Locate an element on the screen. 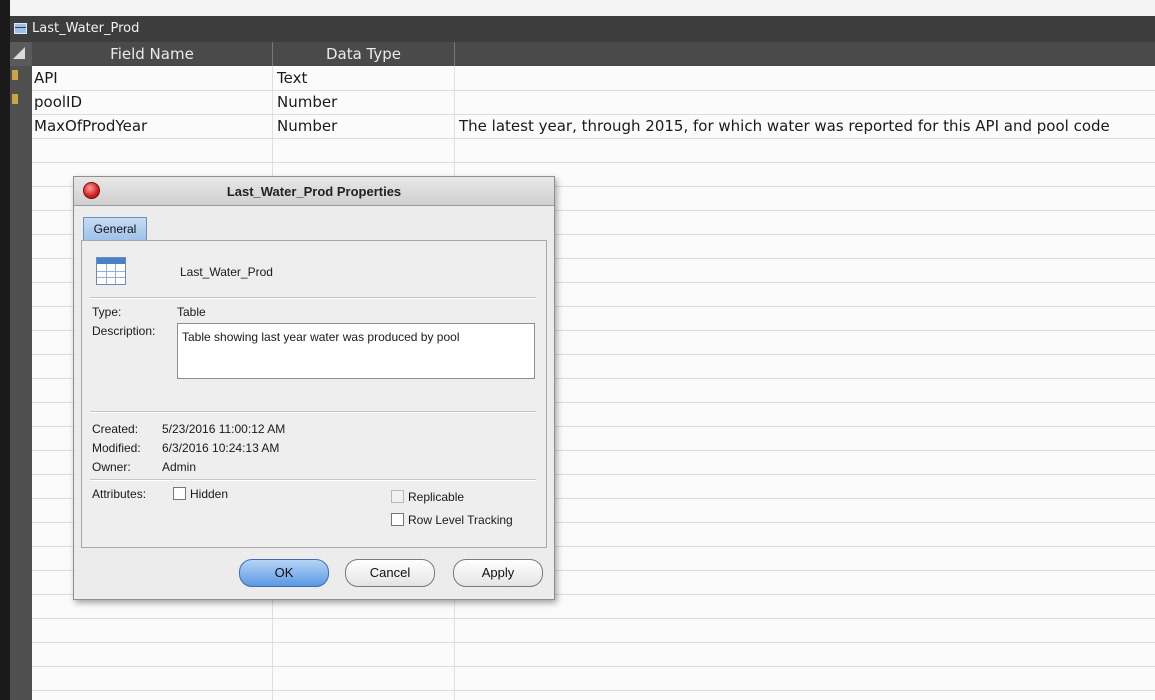  created-value: 5/23/2016 11:00:12 AM is located at coordinates (224, 429).